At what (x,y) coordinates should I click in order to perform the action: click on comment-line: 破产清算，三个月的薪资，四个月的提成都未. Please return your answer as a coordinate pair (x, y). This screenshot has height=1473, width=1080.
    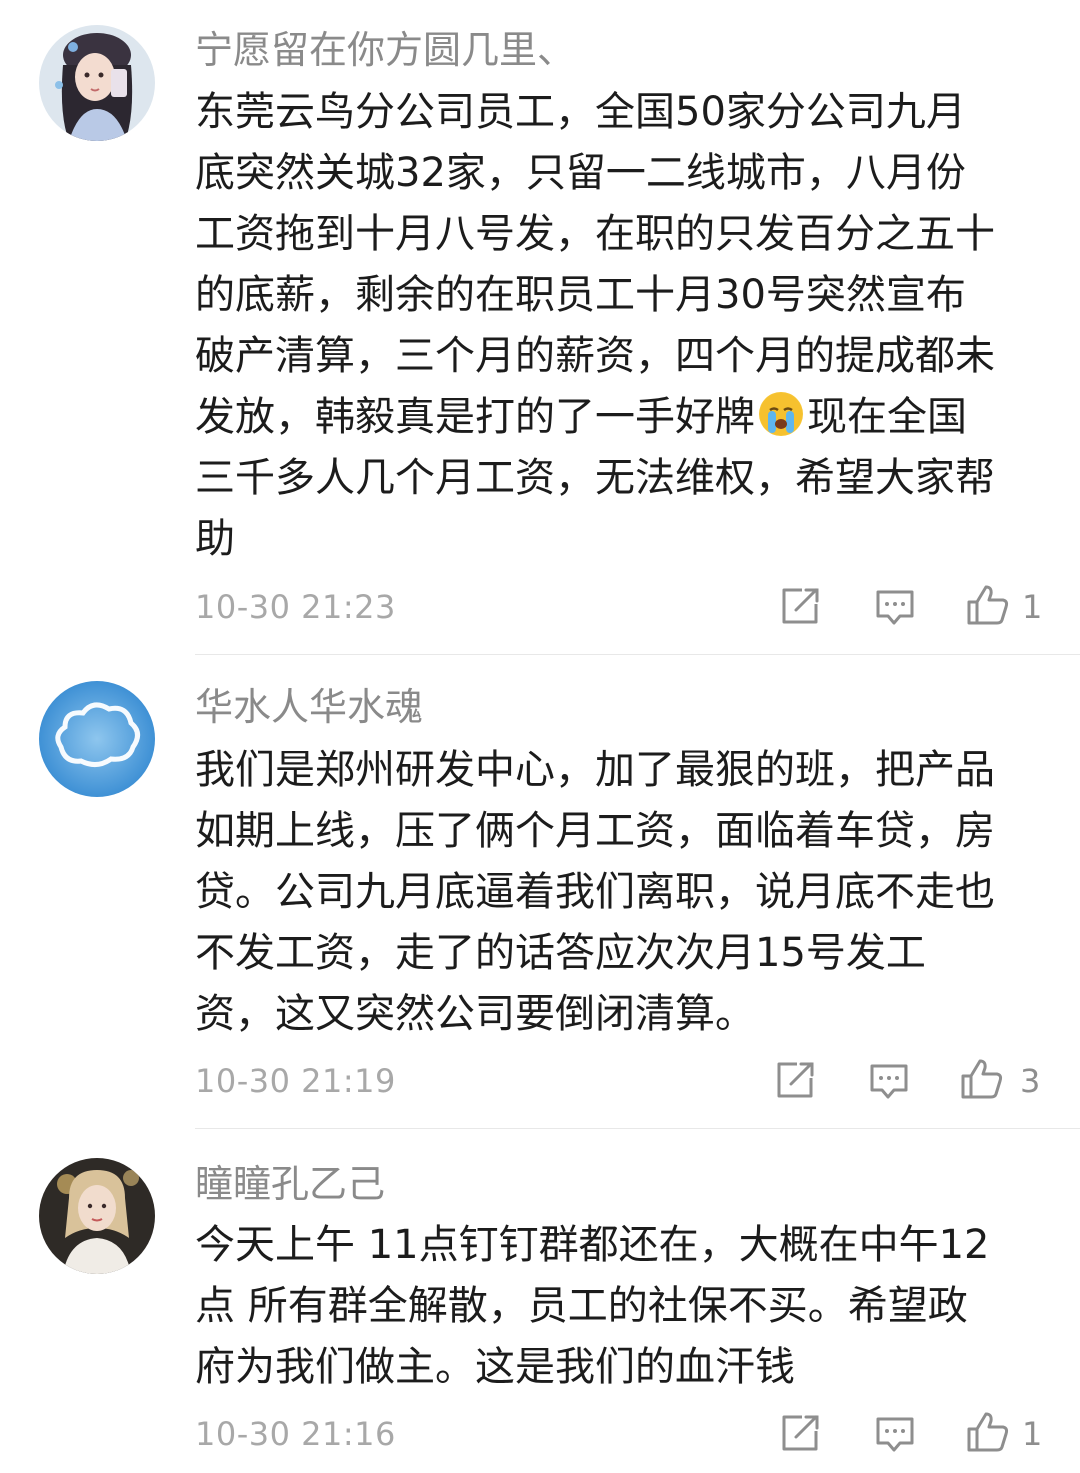
    Looking at the image, I should click on (595, 356).